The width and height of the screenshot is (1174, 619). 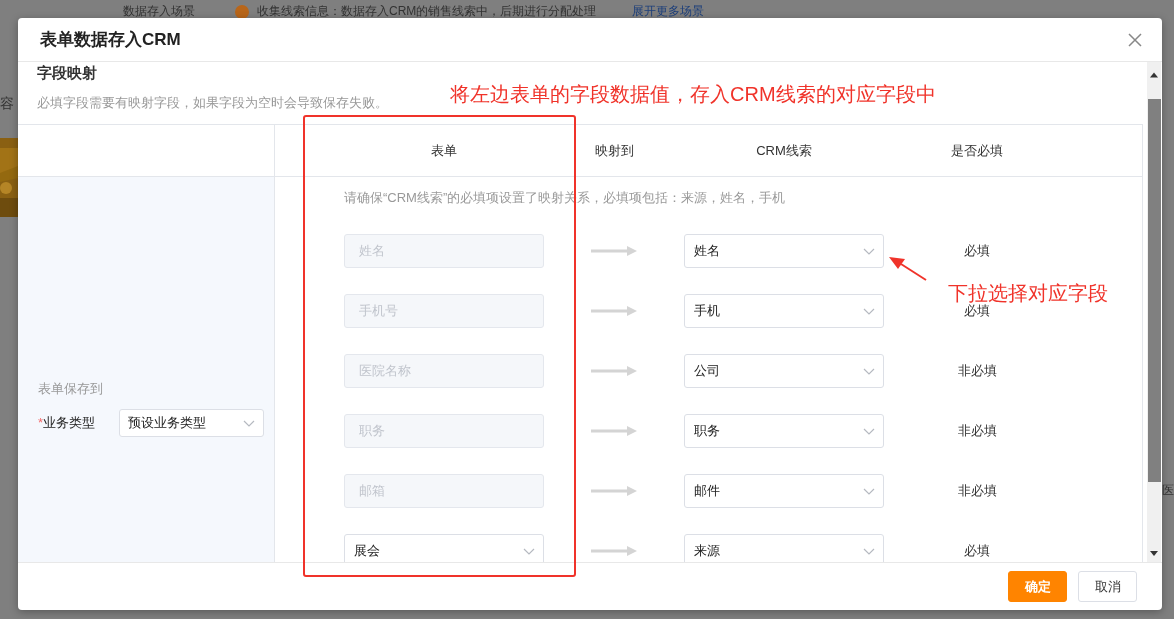 What do you see at coordinates (1107, 586) in the screenshot?
I see `cancel-button: 取消` at bounding box center [1107, 586].